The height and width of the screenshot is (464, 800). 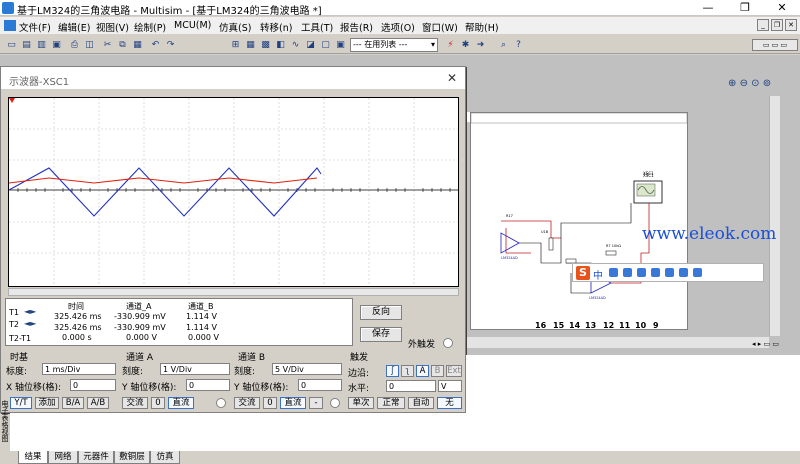 What do you see at coordinates (697, 272) in the screenshot?
I see `wrench-icon` at bounding box center [697, 272].